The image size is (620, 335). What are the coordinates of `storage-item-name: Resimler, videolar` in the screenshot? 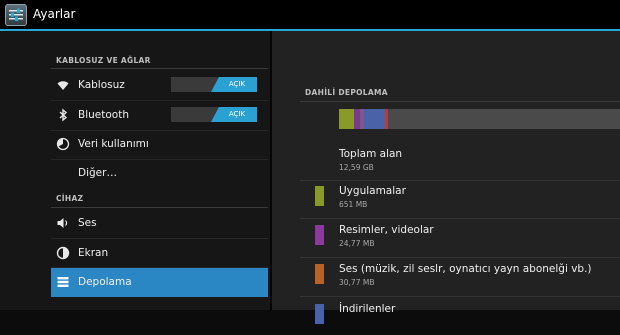 It's located at (386, 230).